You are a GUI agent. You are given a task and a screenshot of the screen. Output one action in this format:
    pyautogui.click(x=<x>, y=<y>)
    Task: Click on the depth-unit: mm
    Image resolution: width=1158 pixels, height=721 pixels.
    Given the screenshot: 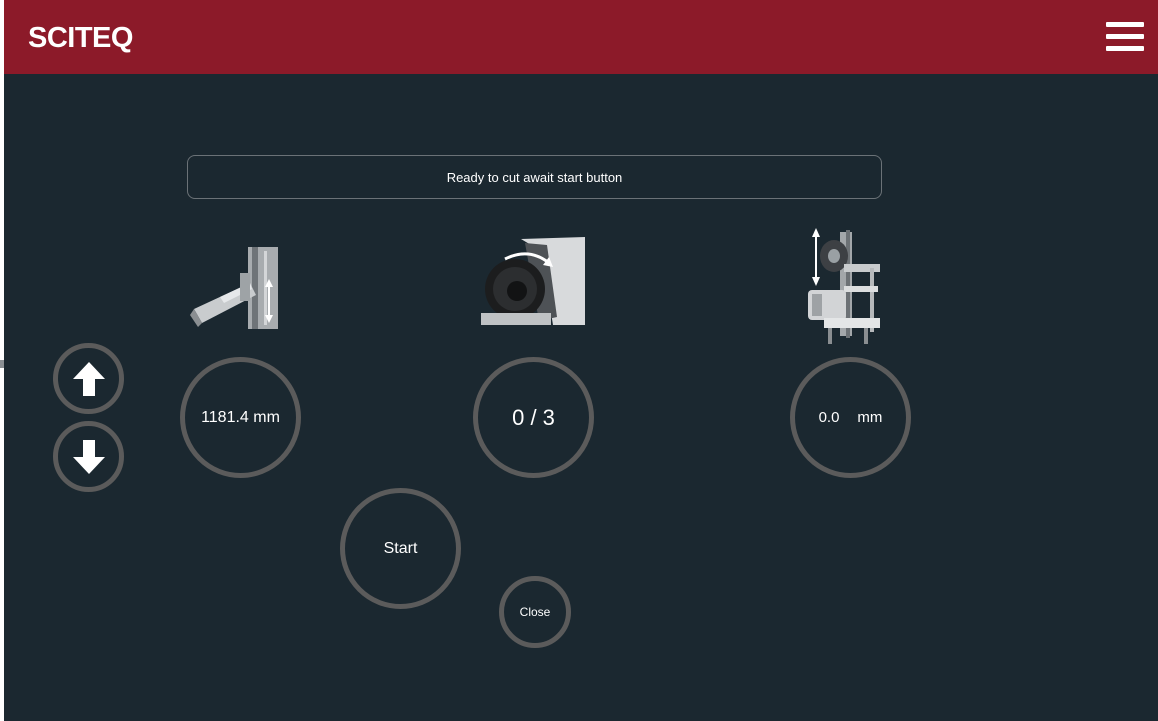 What is the action you would take?
    pyautogui.click(x=870, y=417)
    